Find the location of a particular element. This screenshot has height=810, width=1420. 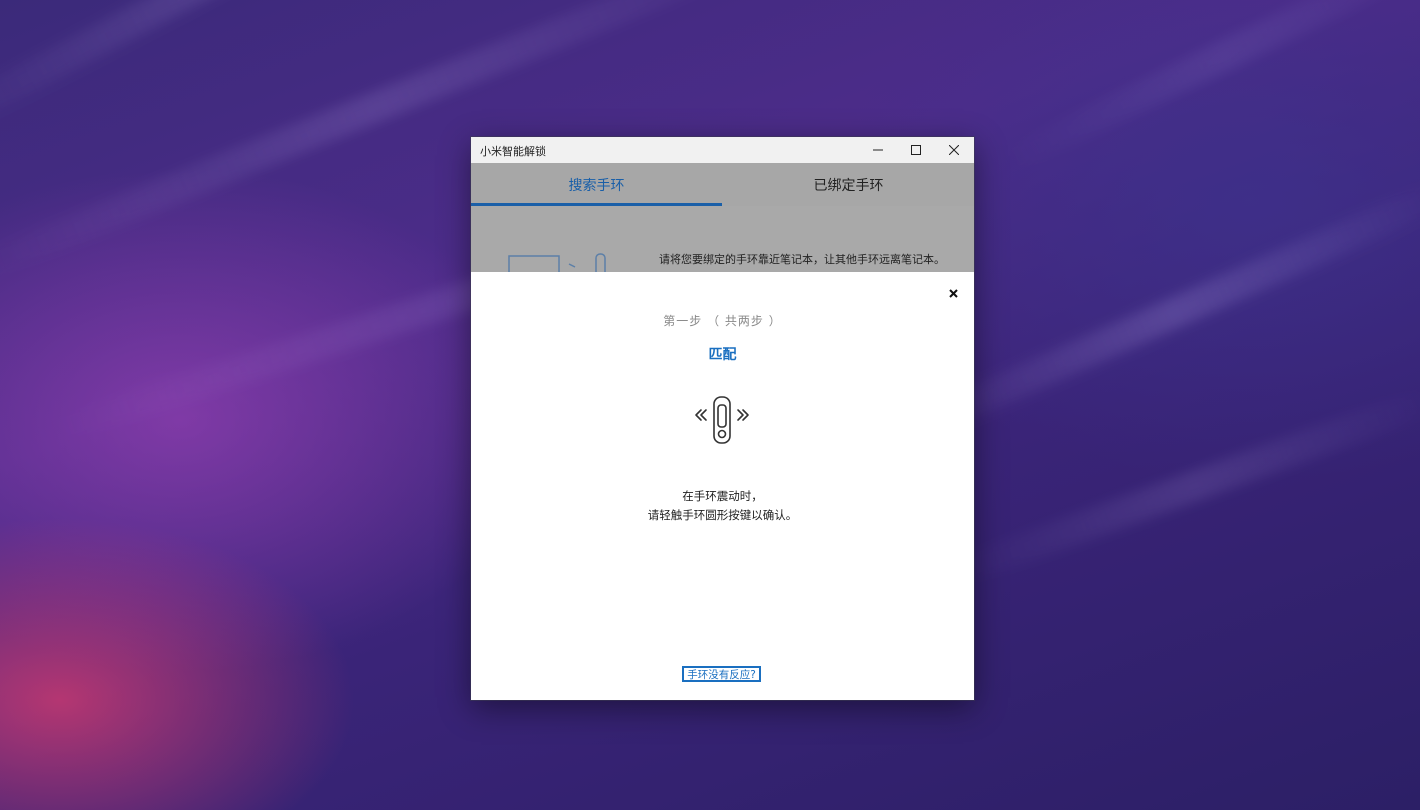

maximize-icon is located at coordinates (916, 150).